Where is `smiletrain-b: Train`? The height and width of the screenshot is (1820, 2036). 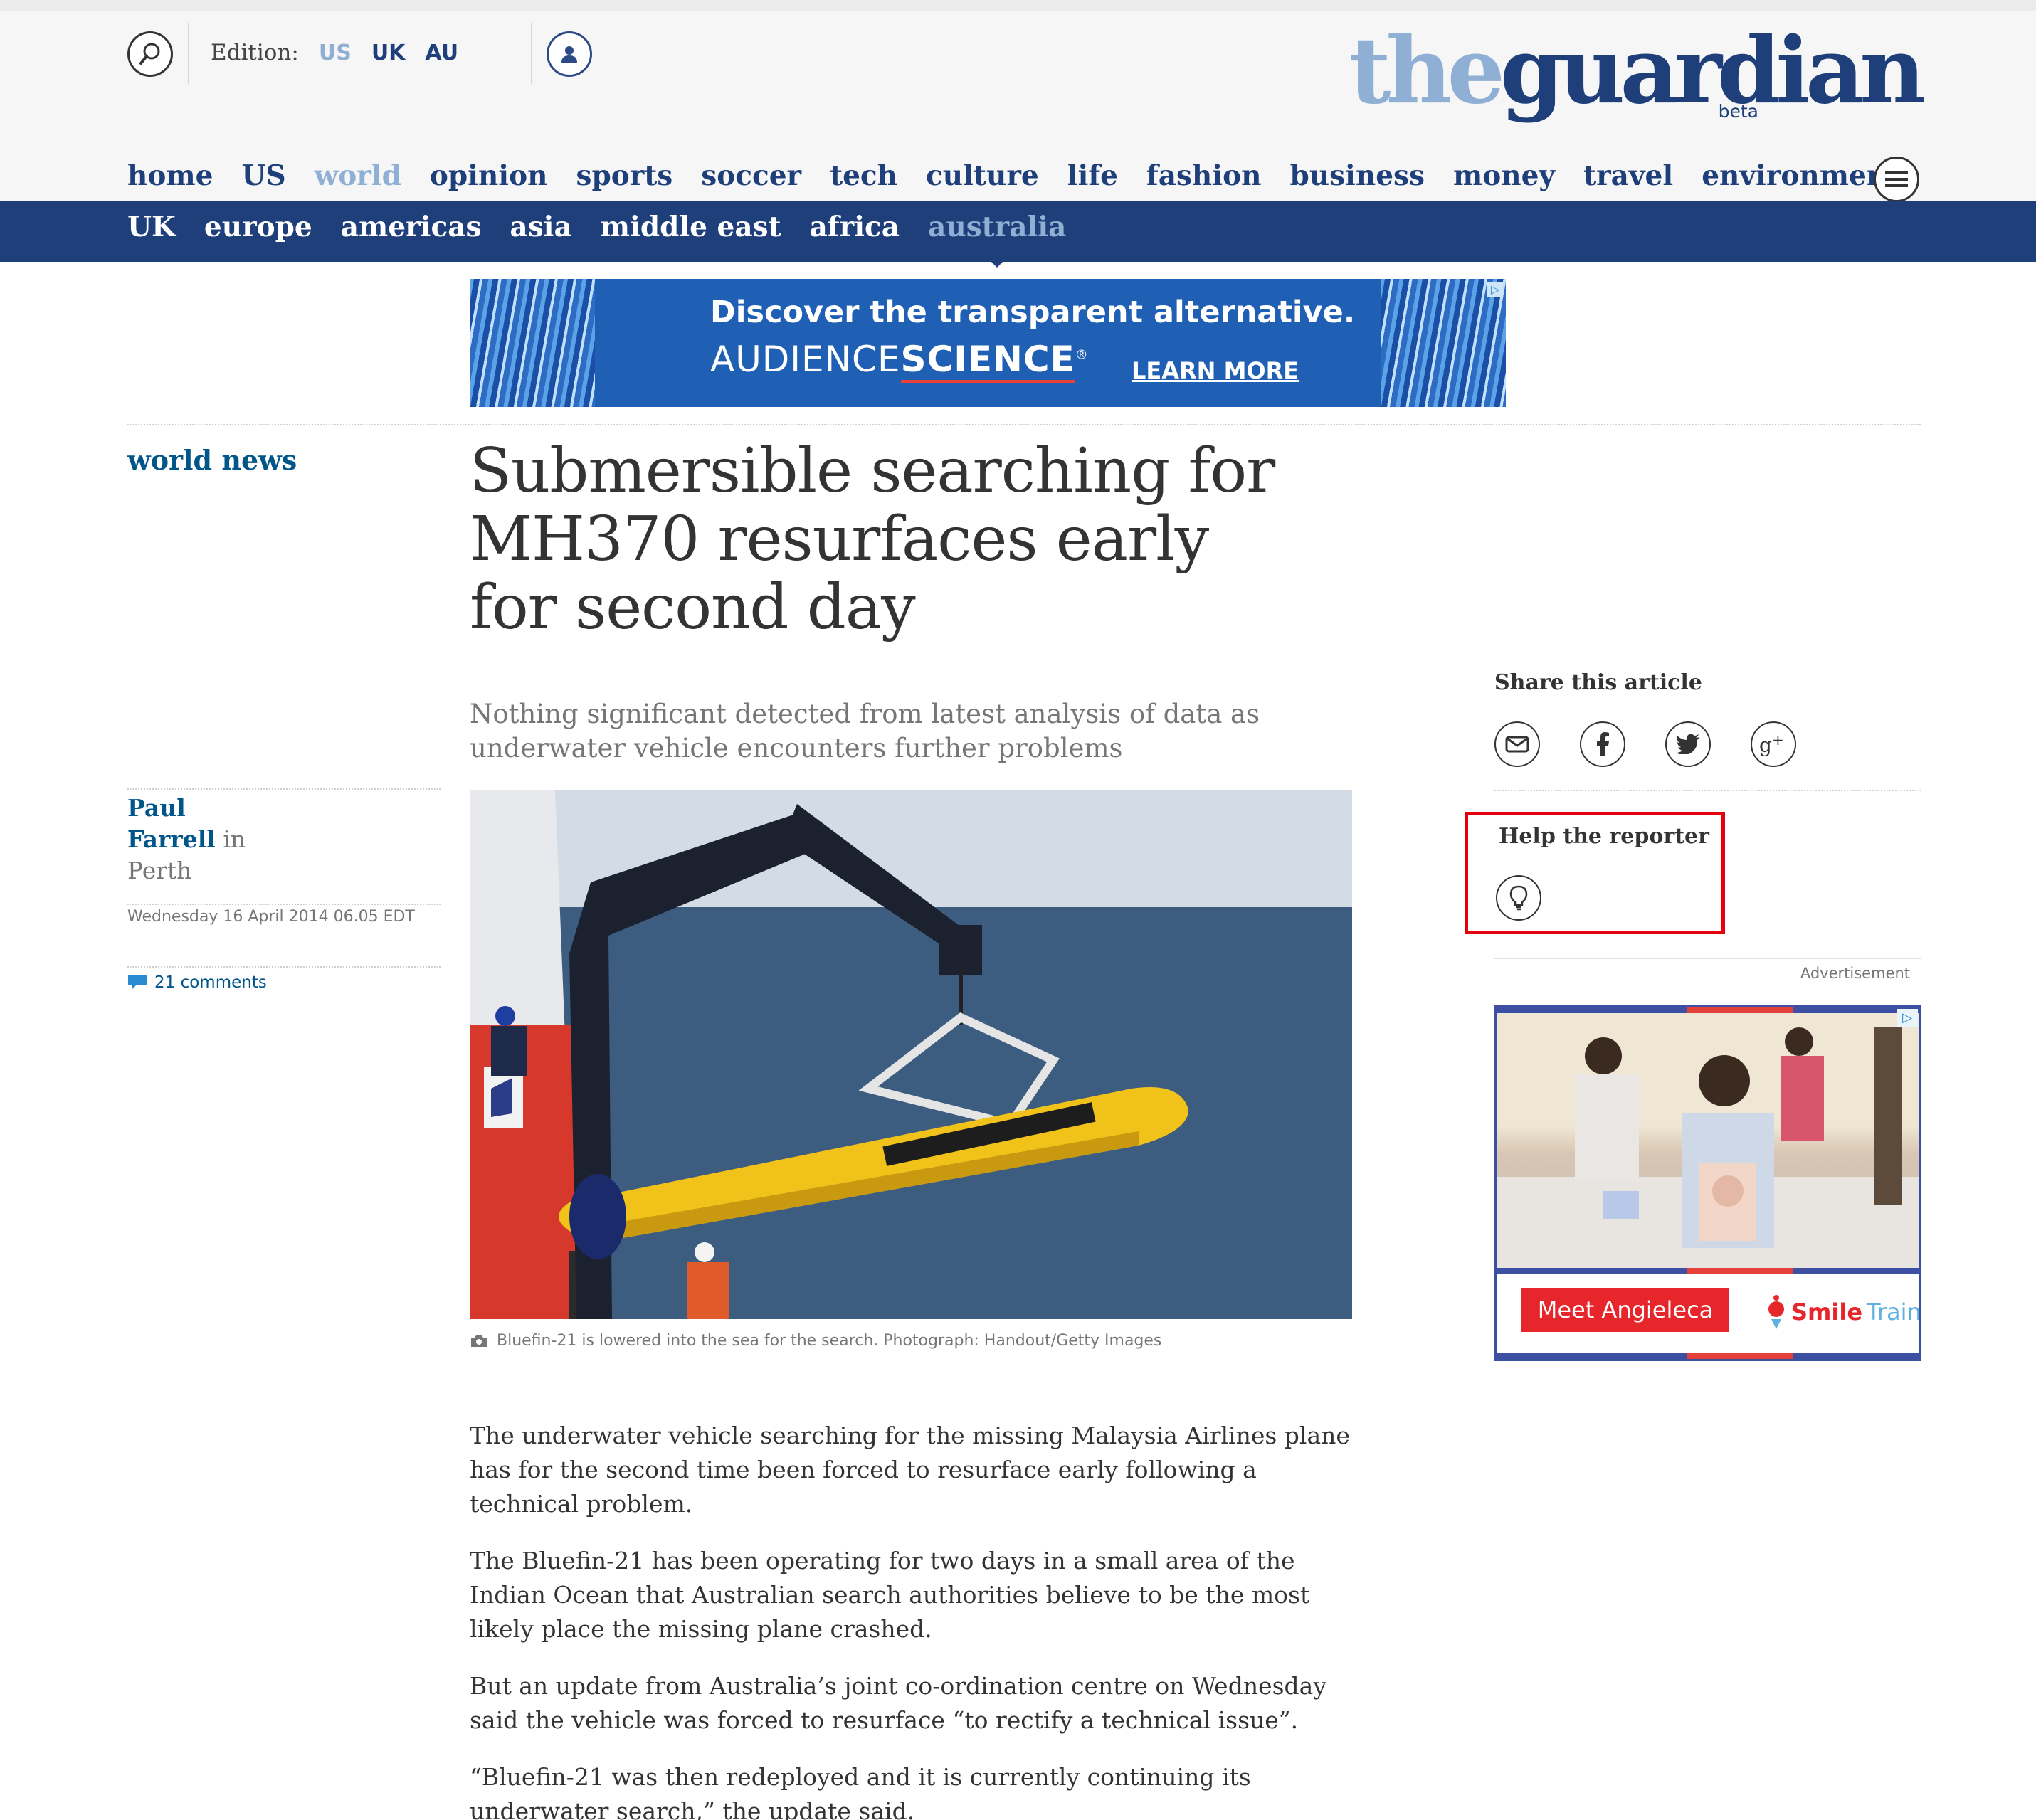
smiletrain-b: Train is located at coordinates (1894, 1312).